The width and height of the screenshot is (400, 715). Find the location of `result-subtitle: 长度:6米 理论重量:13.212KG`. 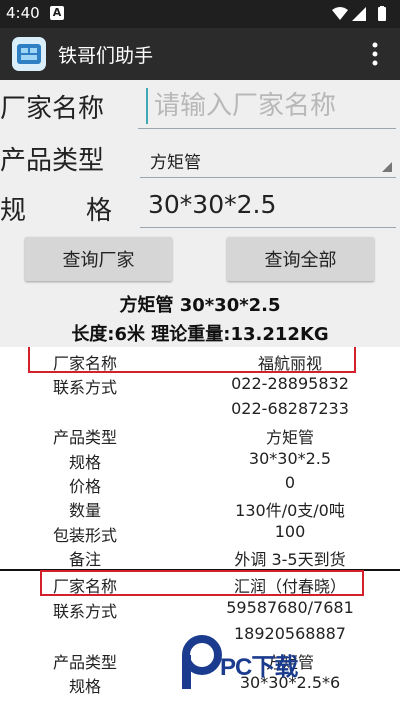

result-subtitle: 长度:6米 理论重量:13.212KG is located at coordinates (200, 334).